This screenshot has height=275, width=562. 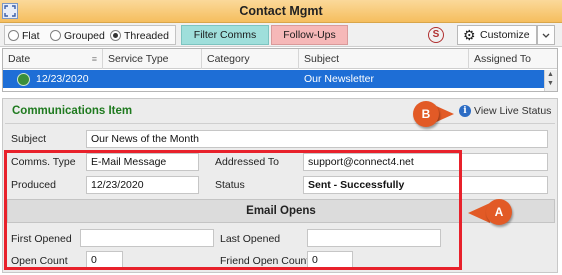 What do you see at coordinates (33, 185) in the screenshot?
I see `produced-label: Produced` at bounding box center [33, 185].